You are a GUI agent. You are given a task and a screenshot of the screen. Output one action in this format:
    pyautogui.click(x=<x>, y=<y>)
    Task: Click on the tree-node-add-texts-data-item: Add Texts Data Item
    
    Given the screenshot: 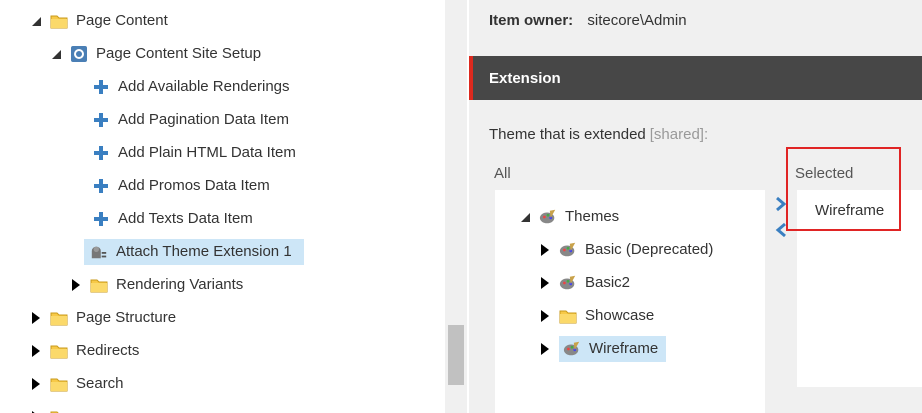 What is the action you would take?
    pyautogui.click(x=174, y=219)
    